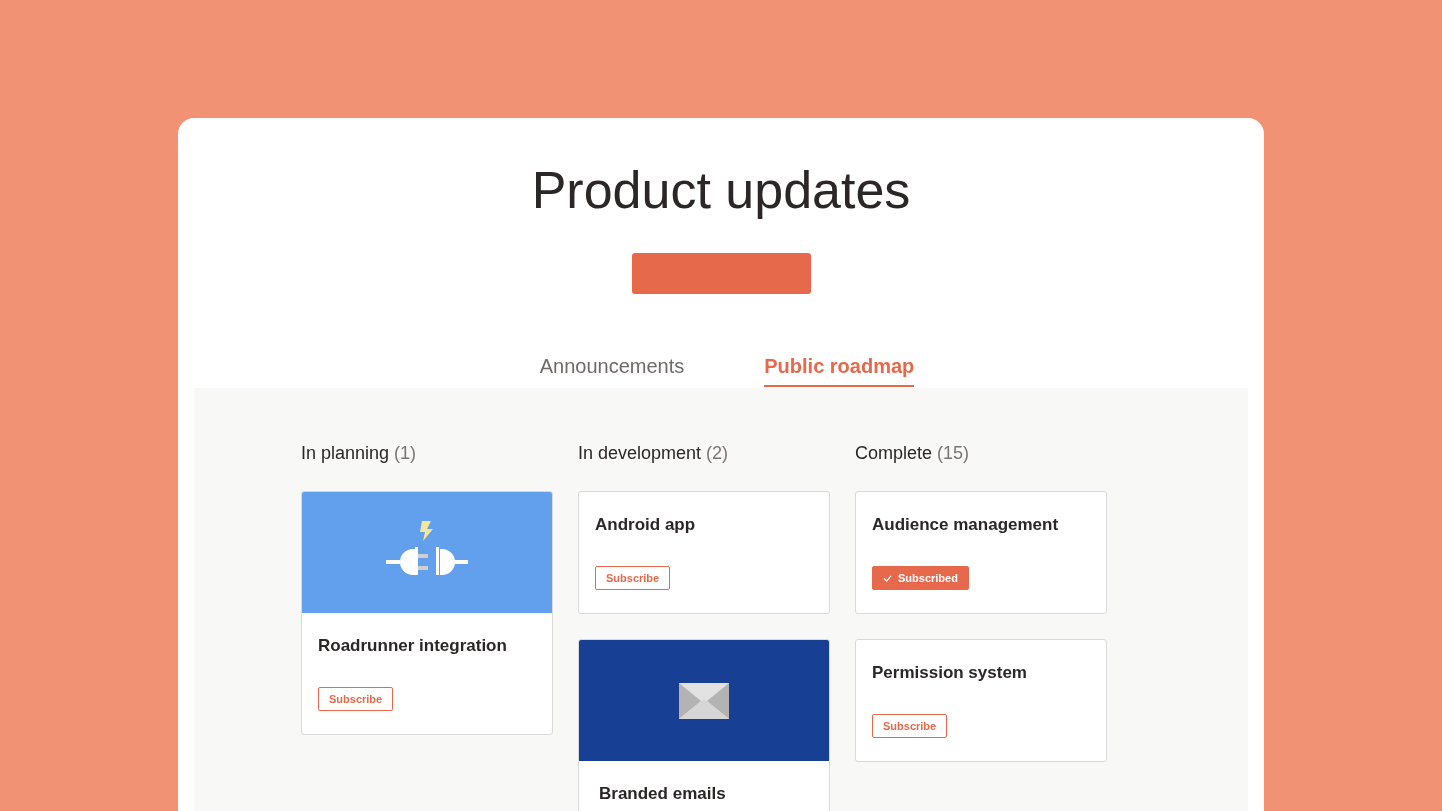  Describe the element at coordinates (704, 725) in the screenshot. I see `roadmap-card: Branded emails` at that location.